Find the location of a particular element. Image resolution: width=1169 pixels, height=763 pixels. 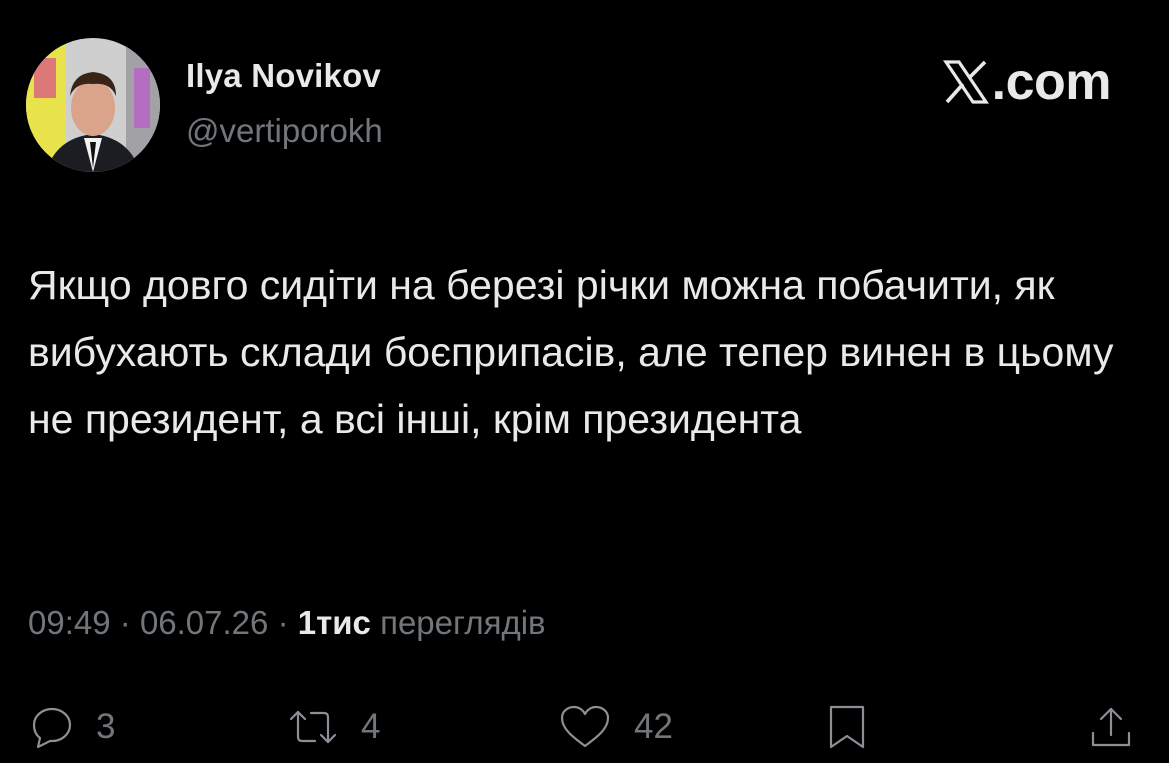

share-button is located at coordinates (1111, 727).